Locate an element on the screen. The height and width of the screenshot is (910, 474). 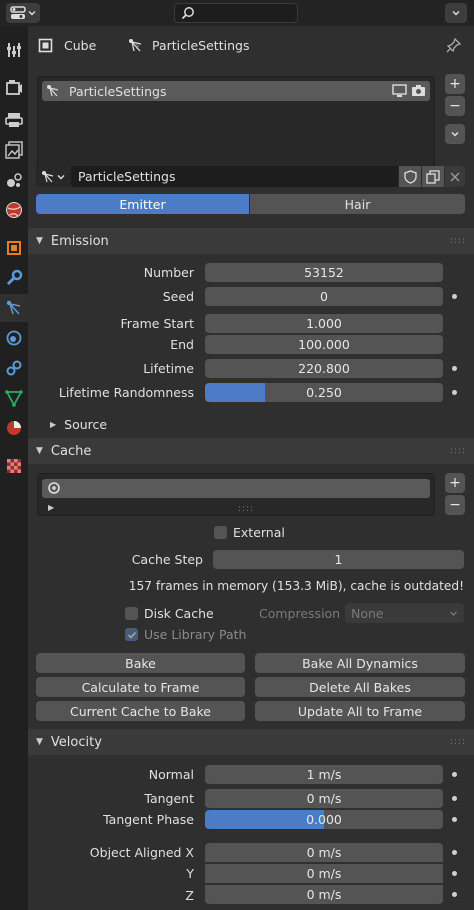
camera-icon is located at coordinates (418, 90).